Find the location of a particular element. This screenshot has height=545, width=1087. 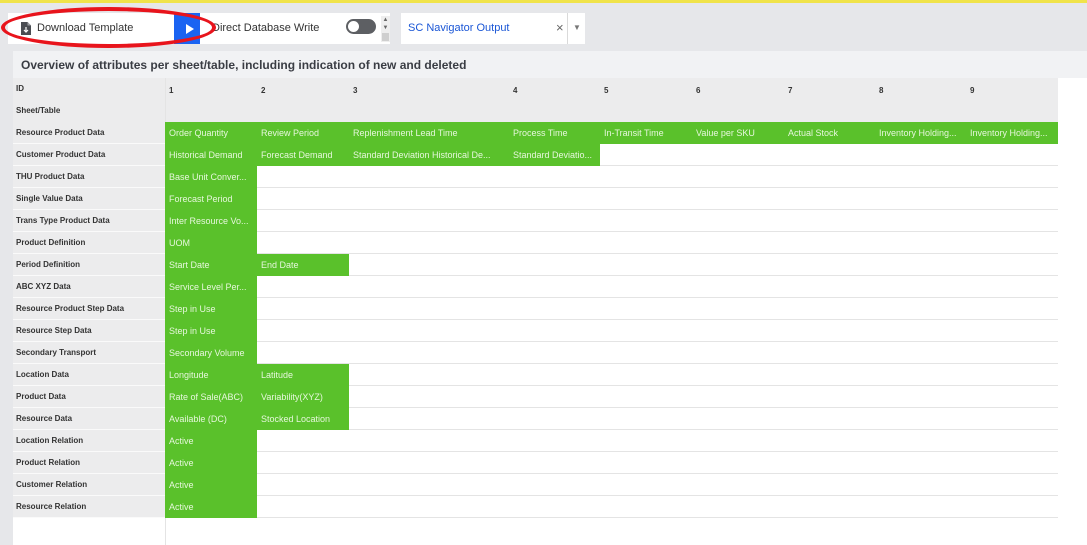

attribute-cell-text: UOM is located at coordinates (179, 243).